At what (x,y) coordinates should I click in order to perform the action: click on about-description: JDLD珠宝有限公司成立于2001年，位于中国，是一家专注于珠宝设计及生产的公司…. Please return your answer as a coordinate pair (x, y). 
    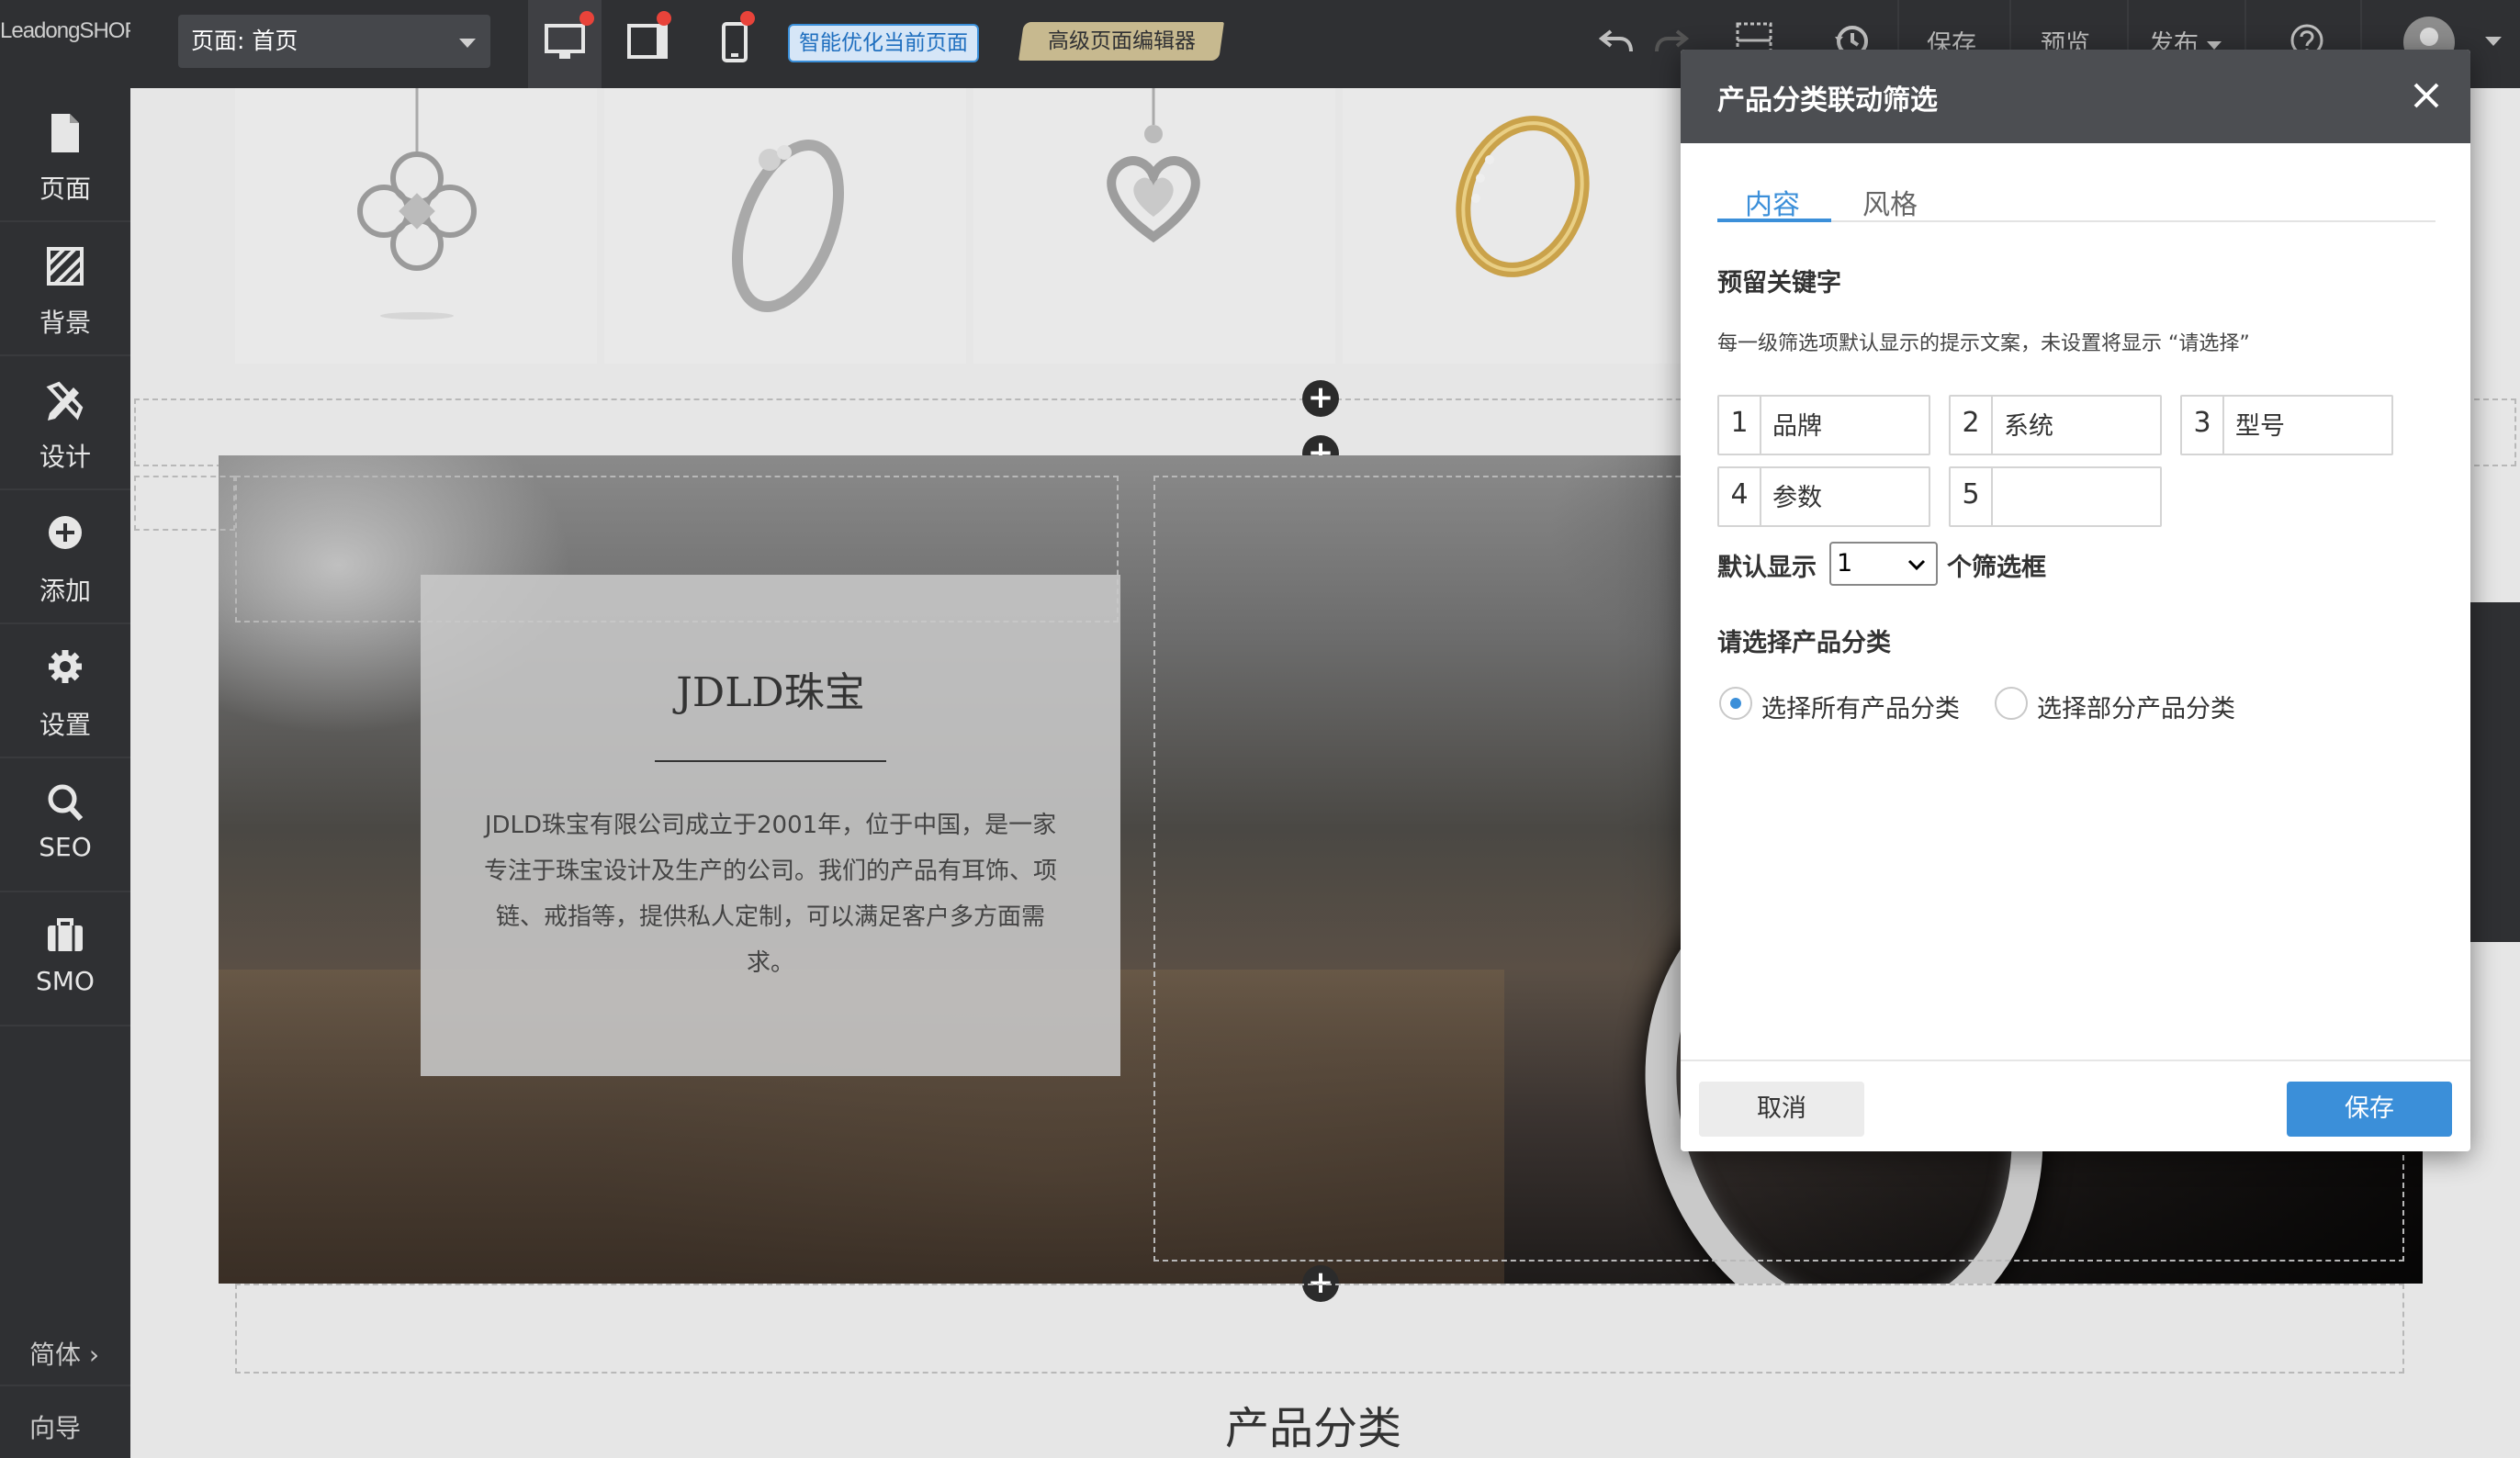
    Looking at the image, I should click on (770, 894).